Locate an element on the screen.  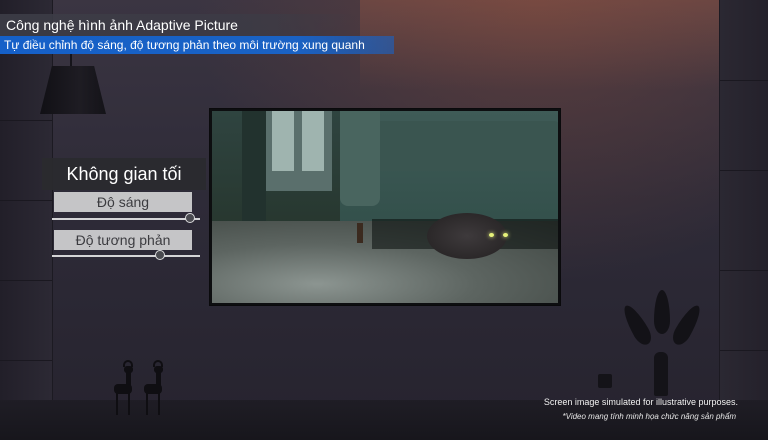
page-title: Công nghệ hình ảnh Adaptive Picture is located at coordinates (180, 25).